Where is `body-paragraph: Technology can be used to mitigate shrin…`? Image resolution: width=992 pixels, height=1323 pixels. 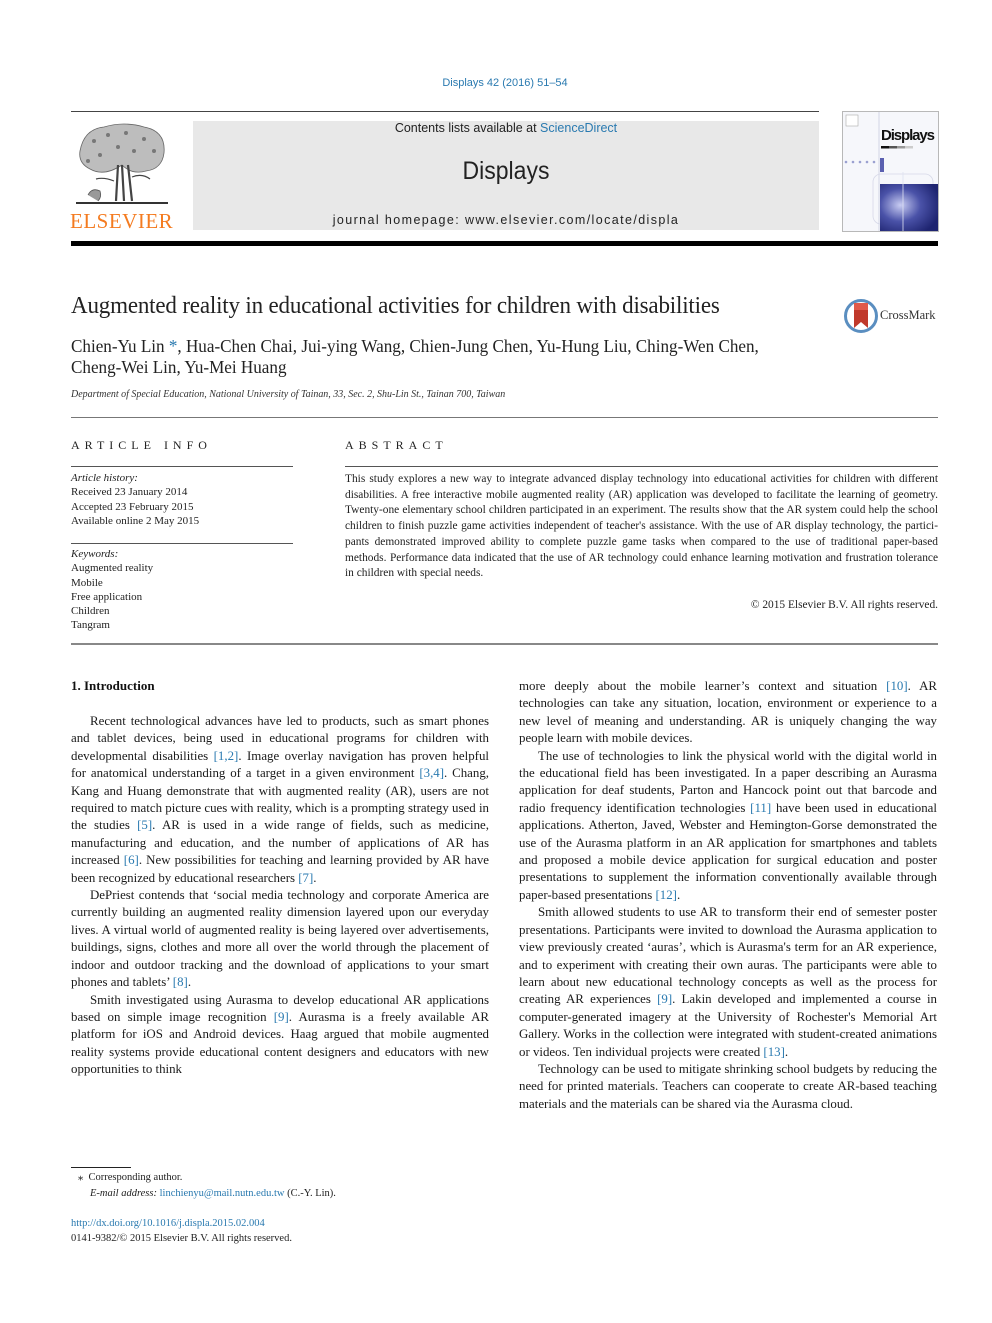
body-paragraph: Technology can be used to mitigate shrin… is located at coordinates (728, 1087).